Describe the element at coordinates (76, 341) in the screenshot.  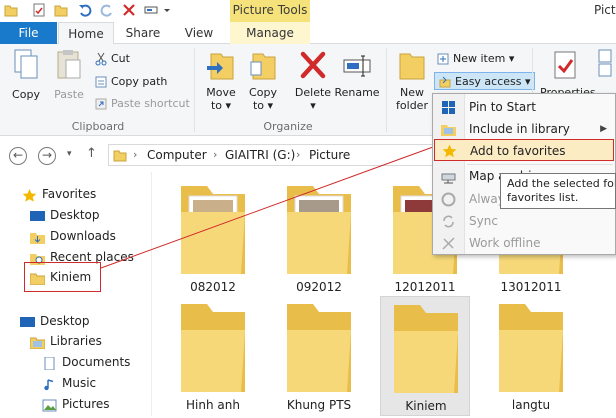
I see `nav-libraries-label: Libraries` at that location.